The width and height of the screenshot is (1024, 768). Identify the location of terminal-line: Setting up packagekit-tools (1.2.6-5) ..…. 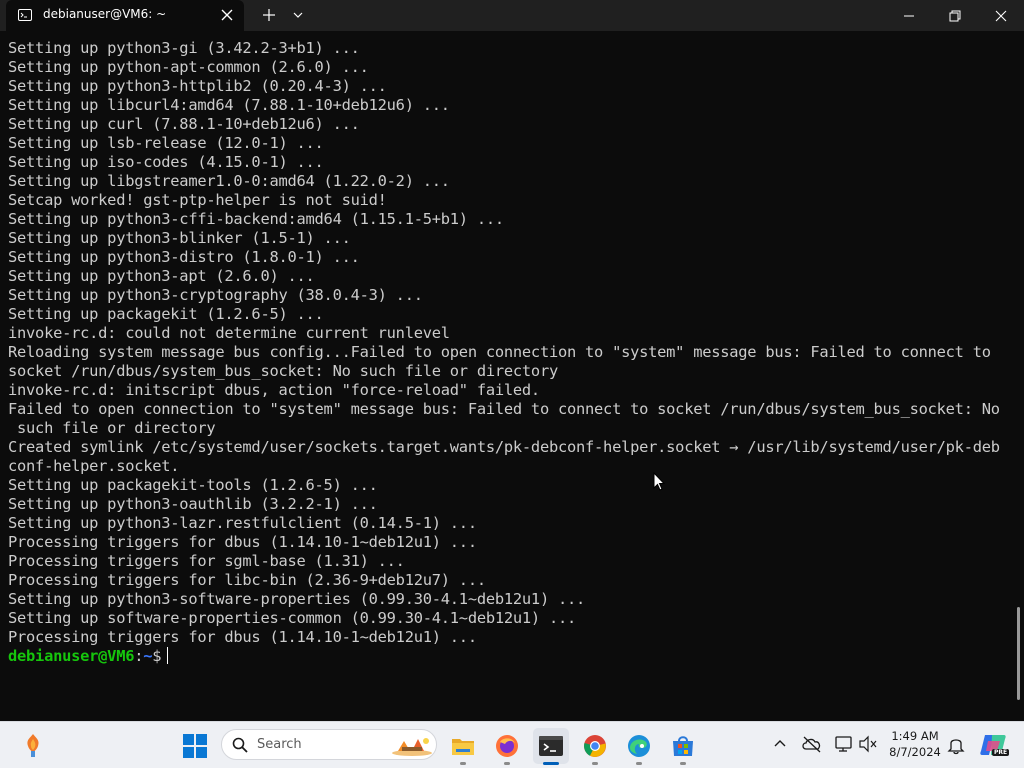
(193, 485).